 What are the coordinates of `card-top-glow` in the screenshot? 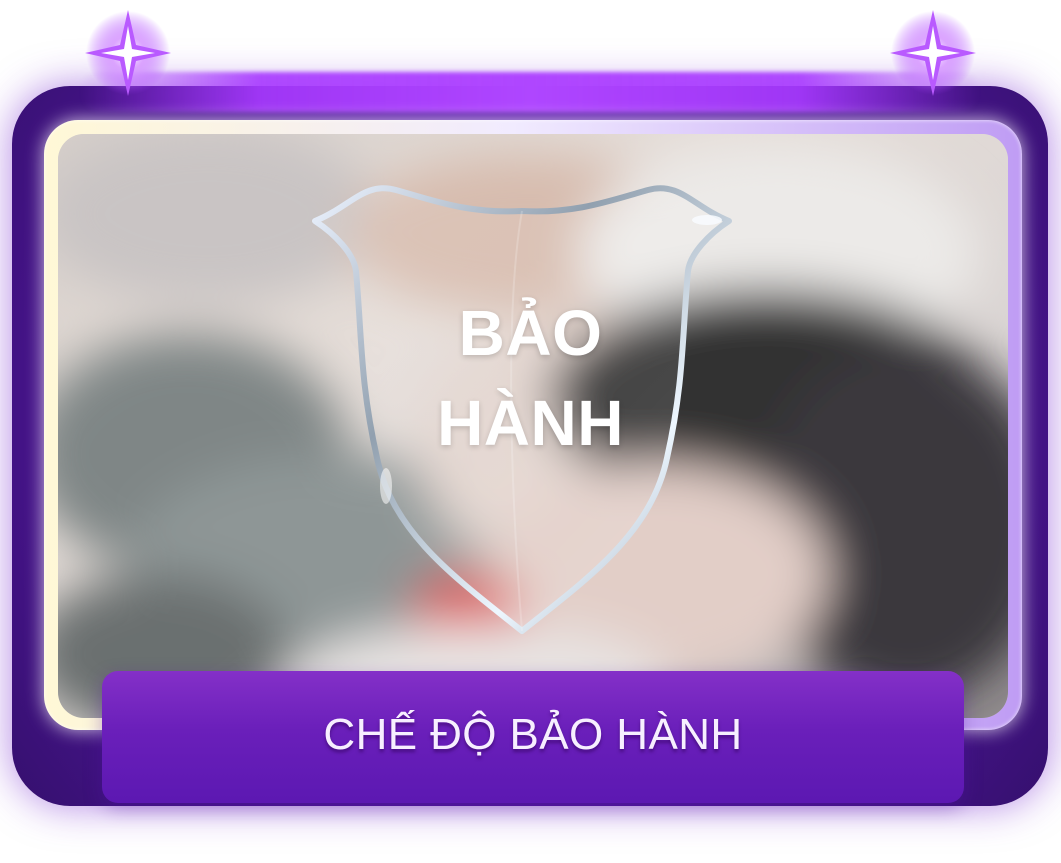 It's located at (530, 92).